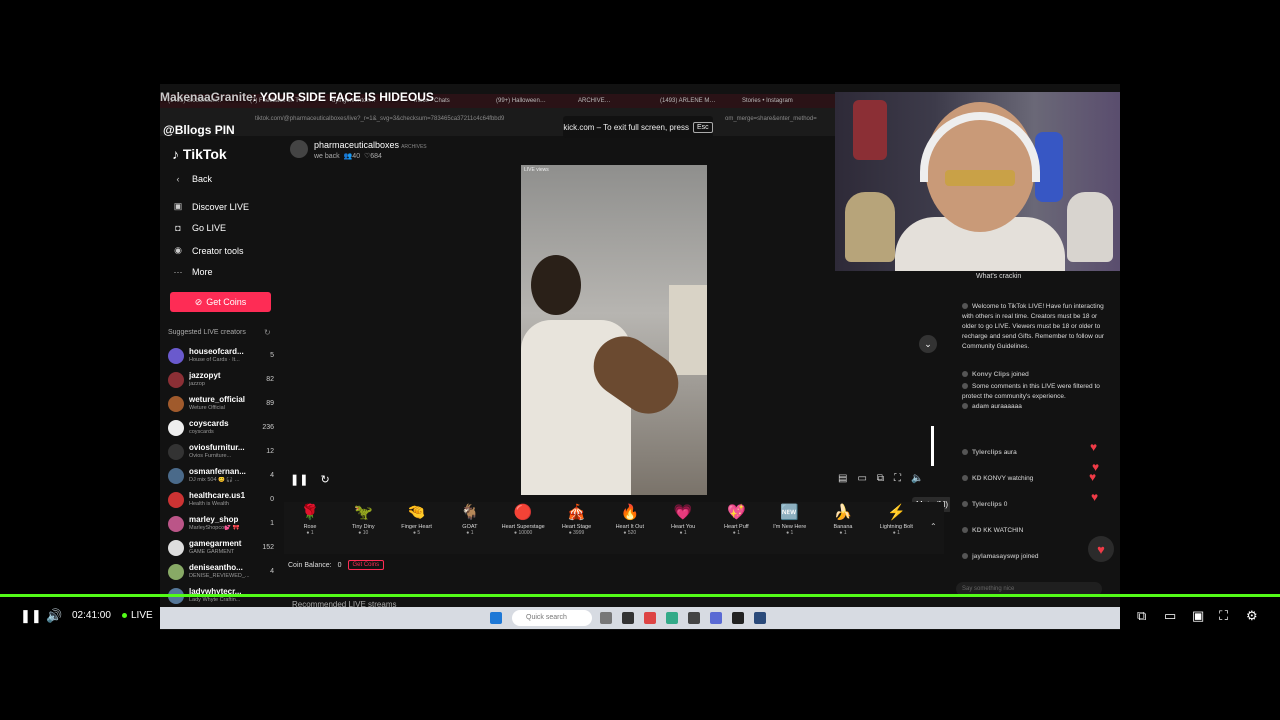  Describe the element at coordinates (980, 406) in the screenshot. I see `chat-user: adam` at that location.